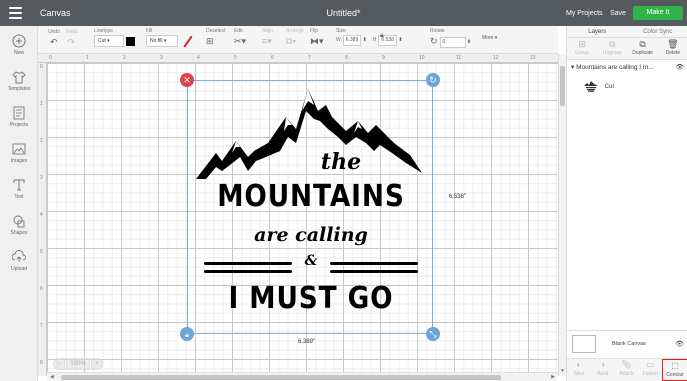  What do you see at coordinates (650, 364) in the screenshot?
I see `flatten-icon: ▭` at bounding box center [650, 364].